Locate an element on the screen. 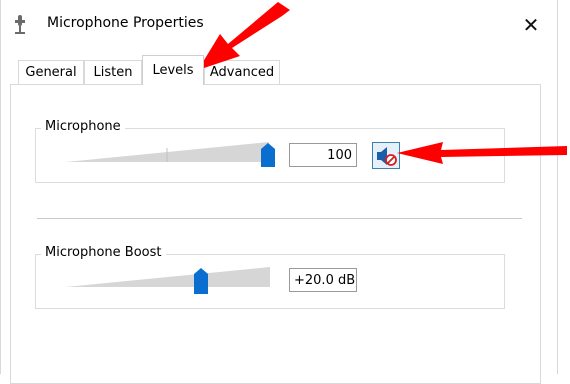  close-icon: ✕ is located at coordinates (531, 25).